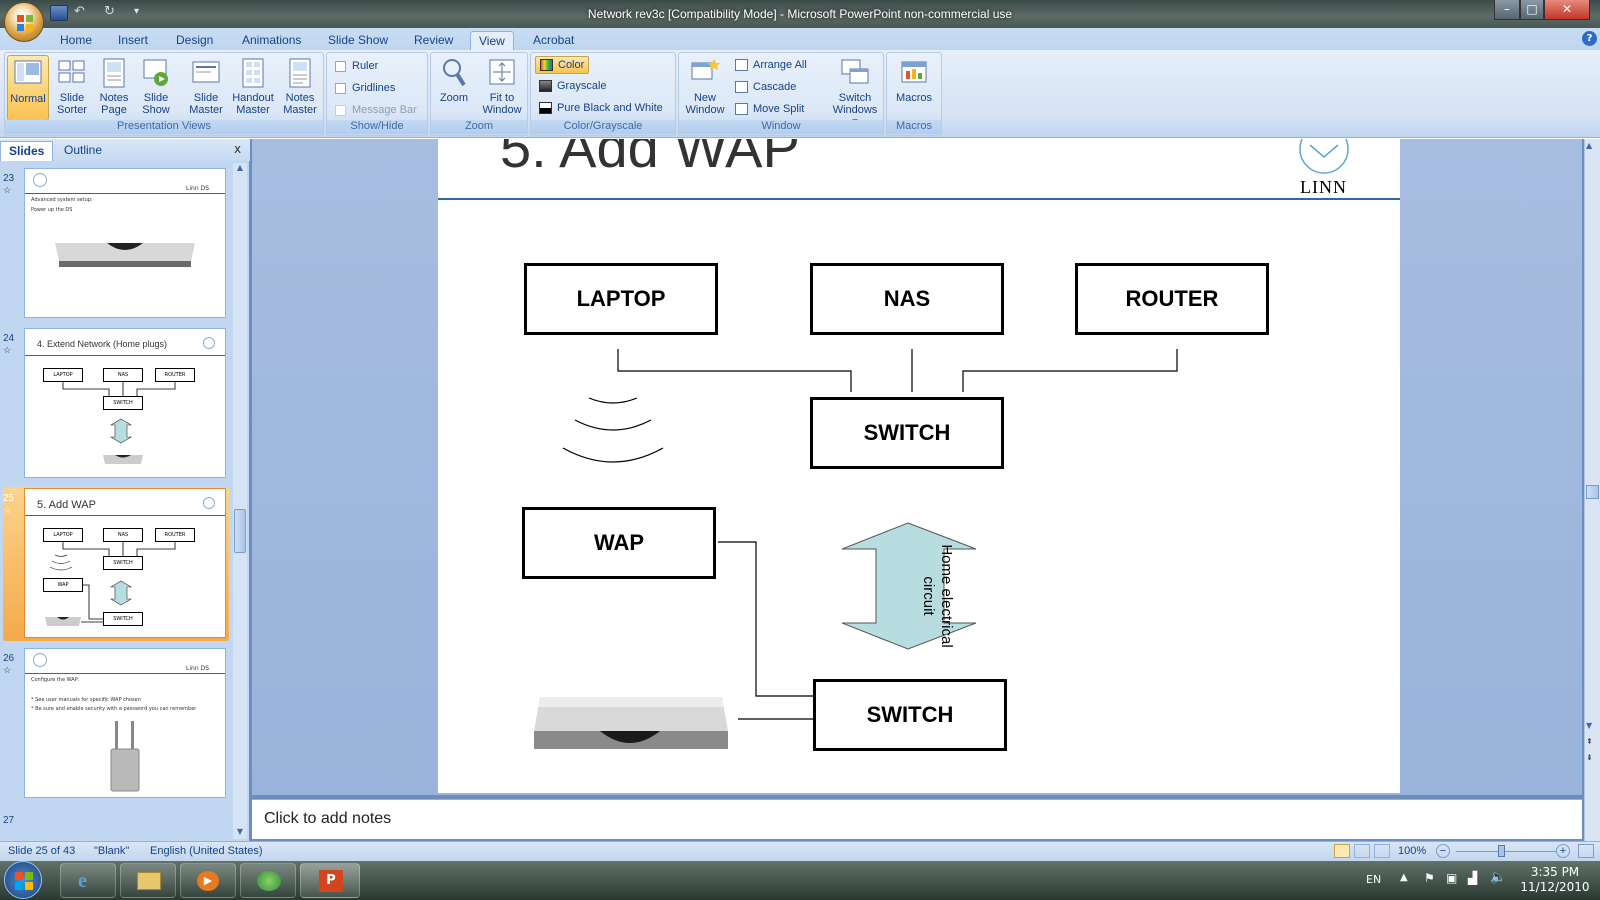 The height and width of the screenshot is (900, 1600). I want to click on tab-design: Design, so click(194, 40).